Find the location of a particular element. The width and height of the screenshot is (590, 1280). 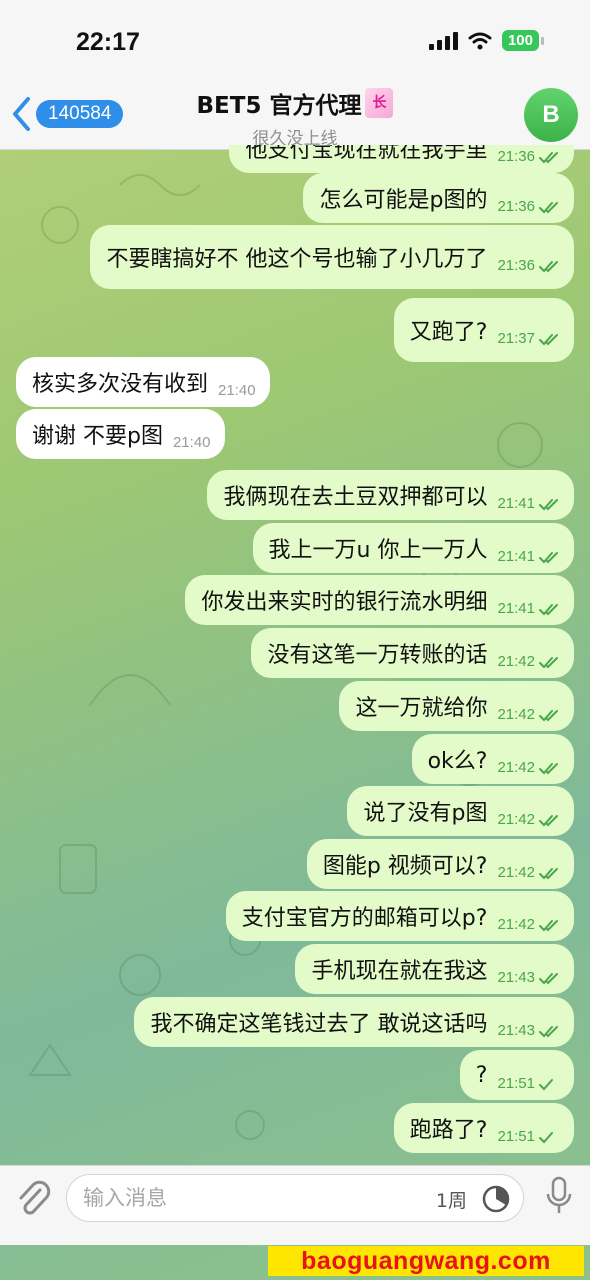

message-text: 怎么可能是p图的 is located at coordinates (403, 200).